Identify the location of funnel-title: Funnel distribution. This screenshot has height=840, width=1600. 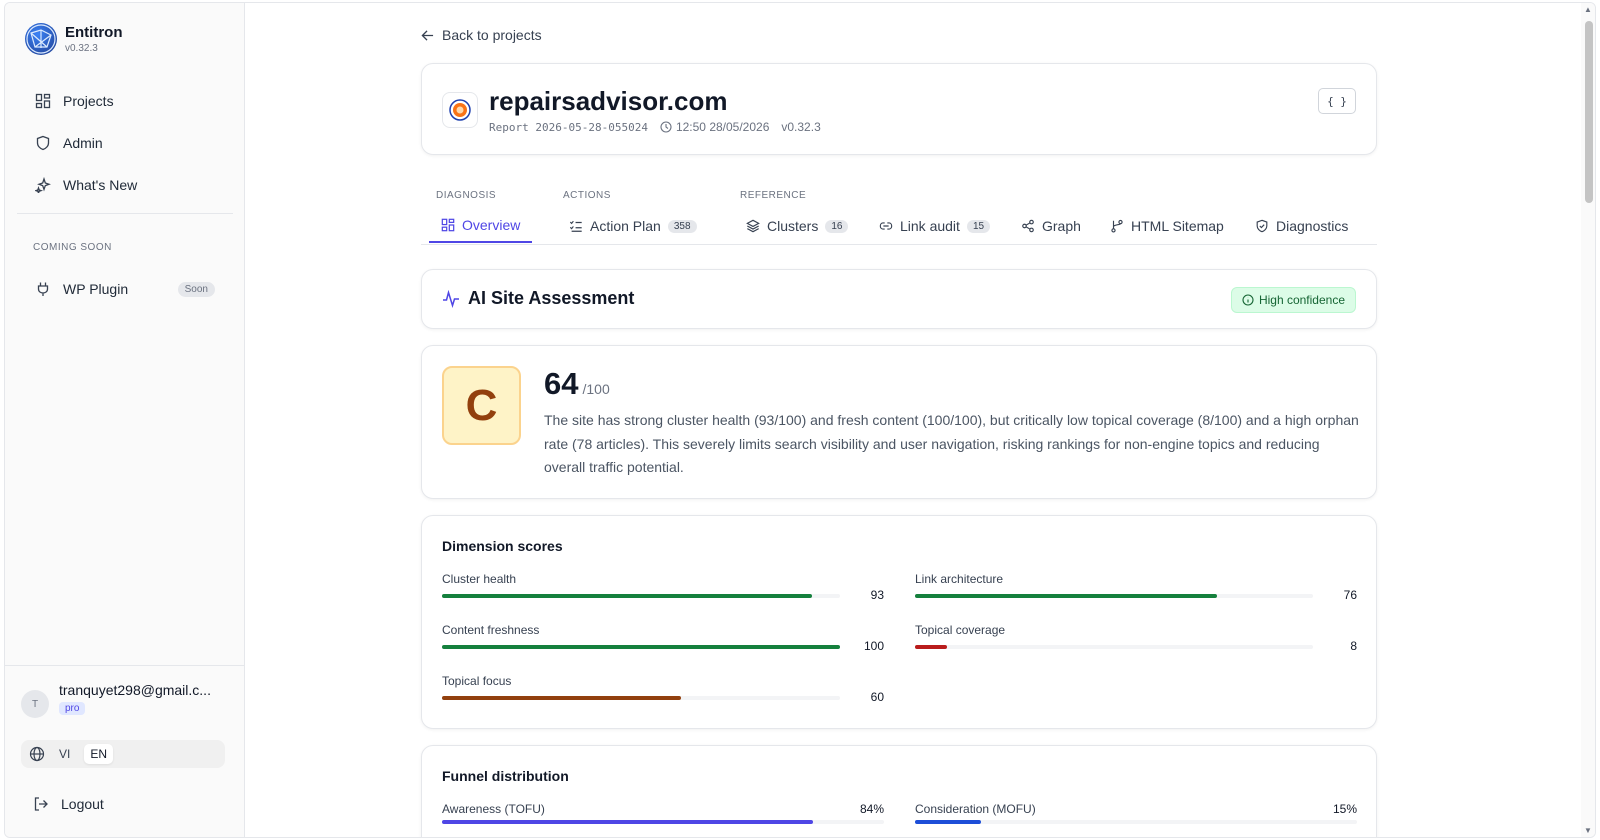
(505, 776).